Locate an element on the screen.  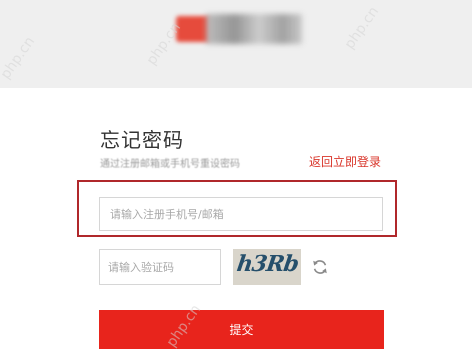
captcha-code: h3Rb is located at coordinates (267, 264).